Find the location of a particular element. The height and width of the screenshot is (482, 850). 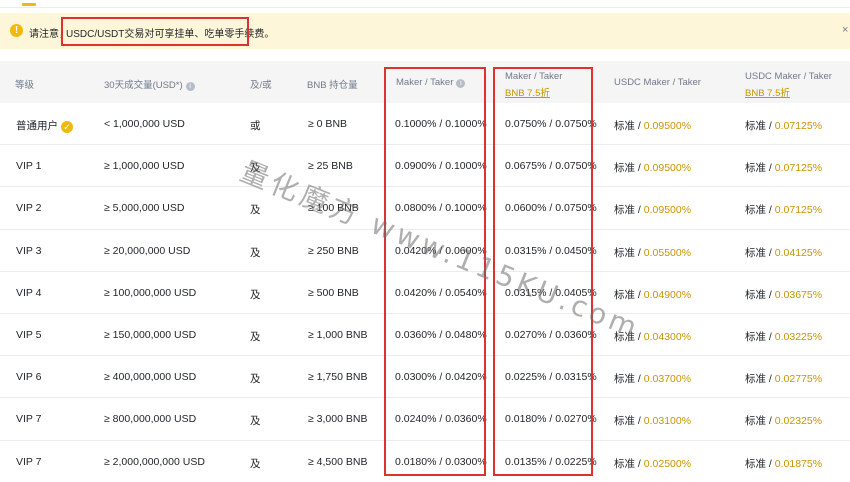

cell-usdc: 标准 / 0.09500% is located at coordinates (652, 209).